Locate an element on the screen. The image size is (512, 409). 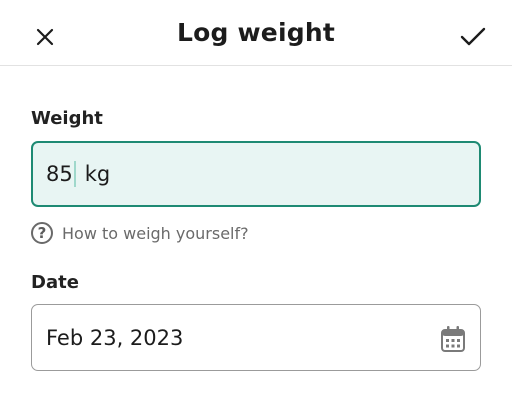
weight-unit: kg is located at coordinates (97, 174).